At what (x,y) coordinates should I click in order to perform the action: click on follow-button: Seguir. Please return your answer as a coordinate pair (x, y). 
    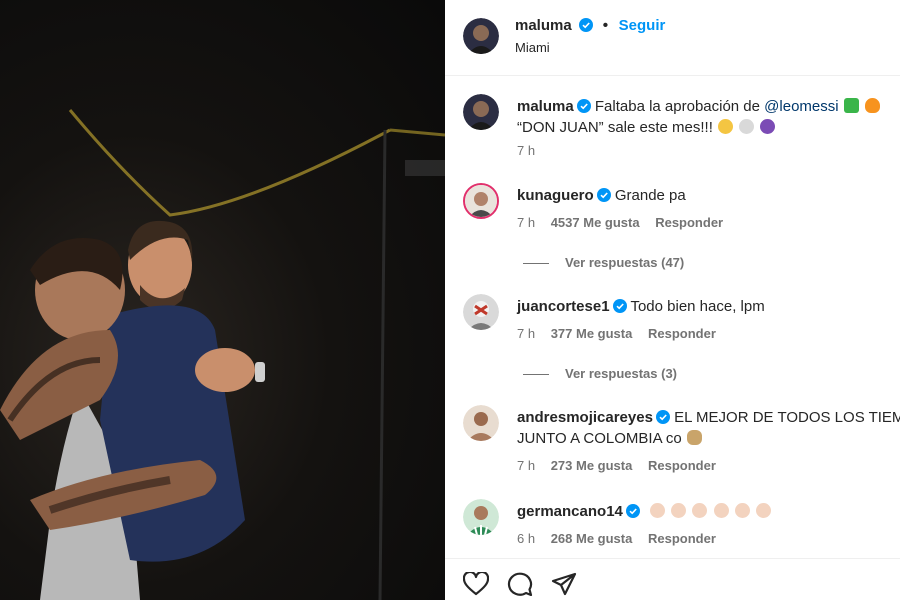
    Looking at the image, I should click on (642, 25).